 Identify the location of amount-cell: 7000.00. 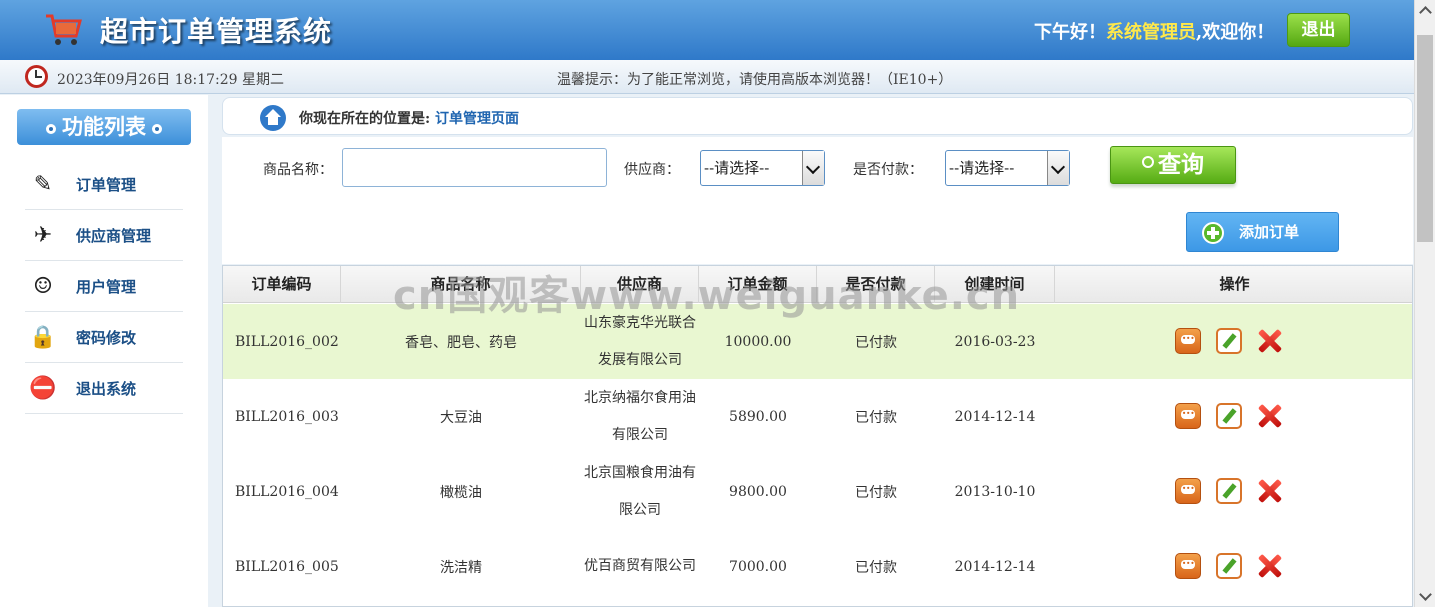
(758, 566).